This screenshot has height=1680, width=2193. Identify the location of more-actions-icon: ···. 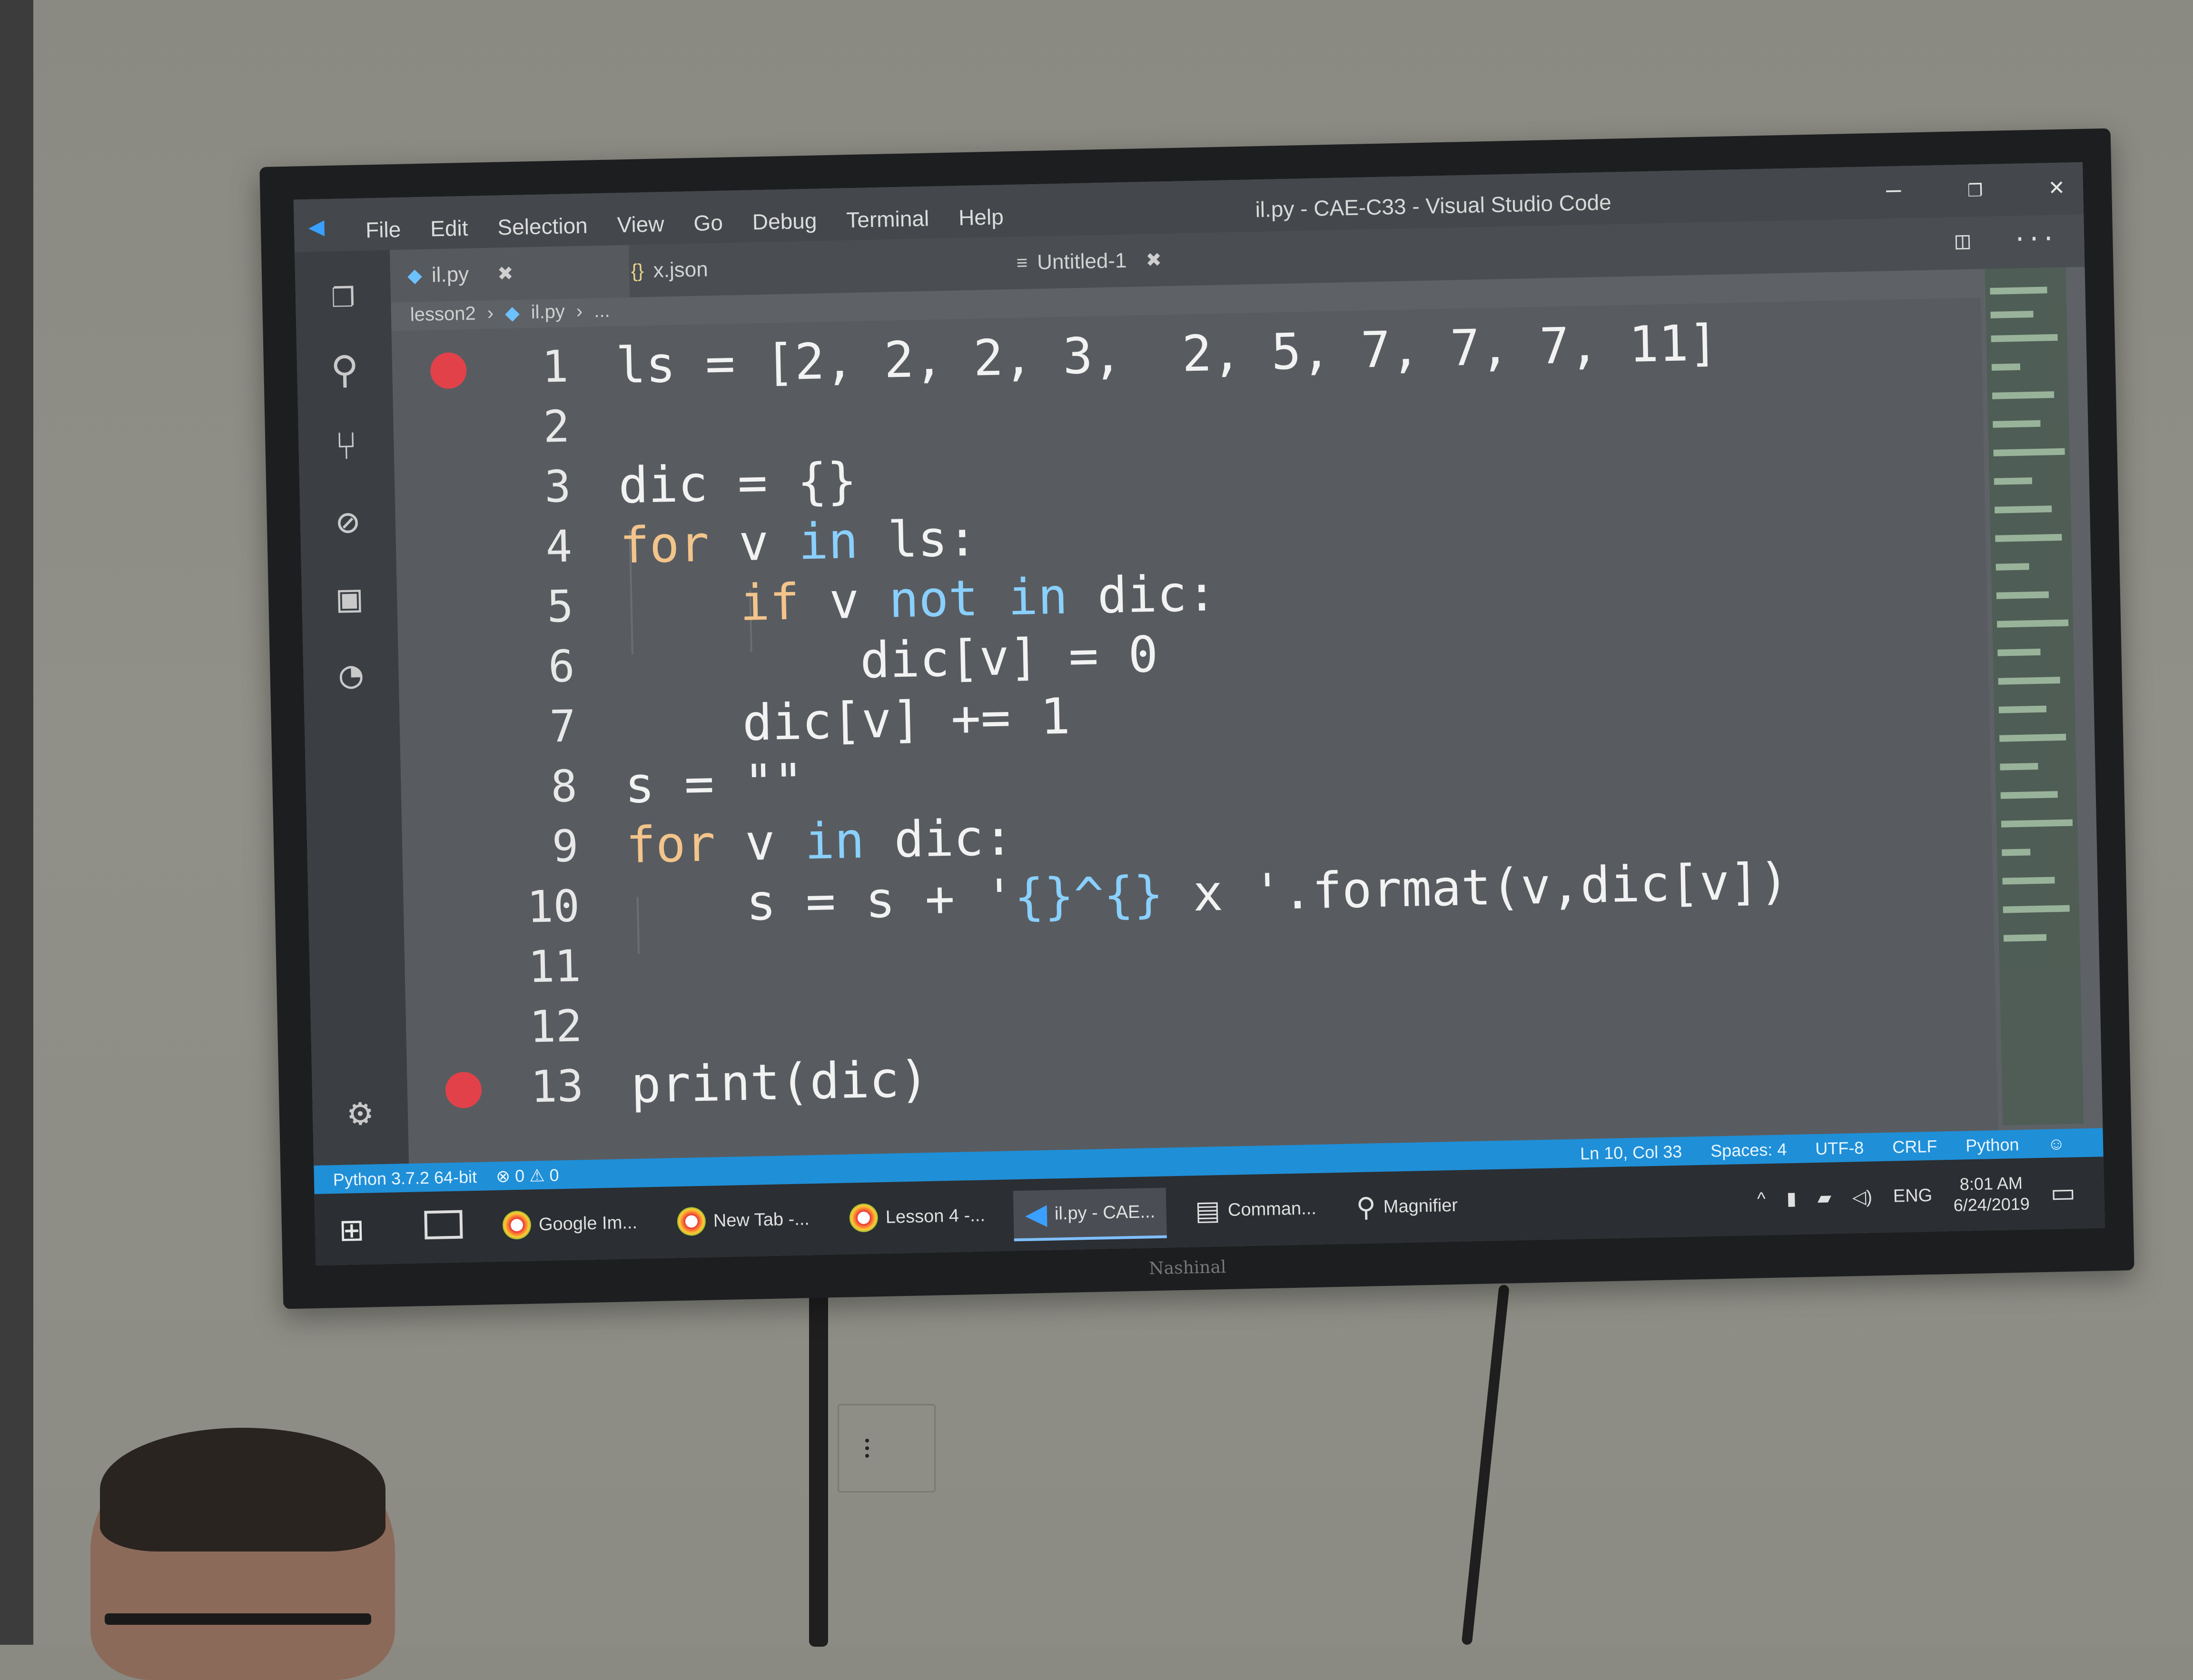
(2034, 239).